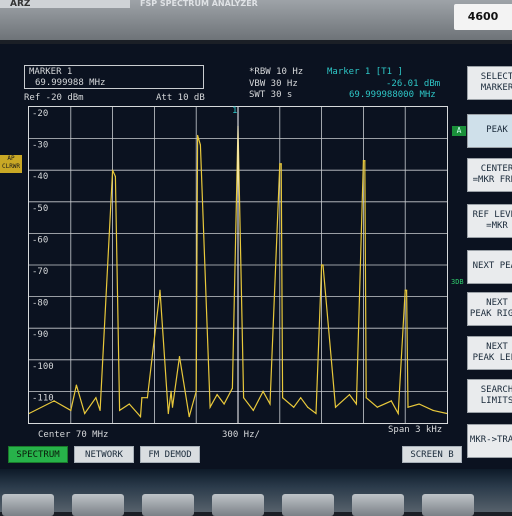 This screenshot has height=516, width=512. I want to click on vbw-label: VBW 30 Hz, so click(273, 84).